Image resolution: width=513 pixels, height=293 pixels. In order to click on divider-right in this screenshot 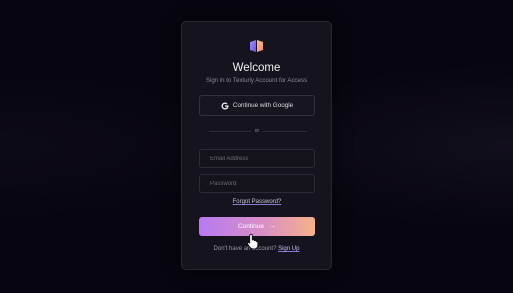, I will do `click(285, 131)`.